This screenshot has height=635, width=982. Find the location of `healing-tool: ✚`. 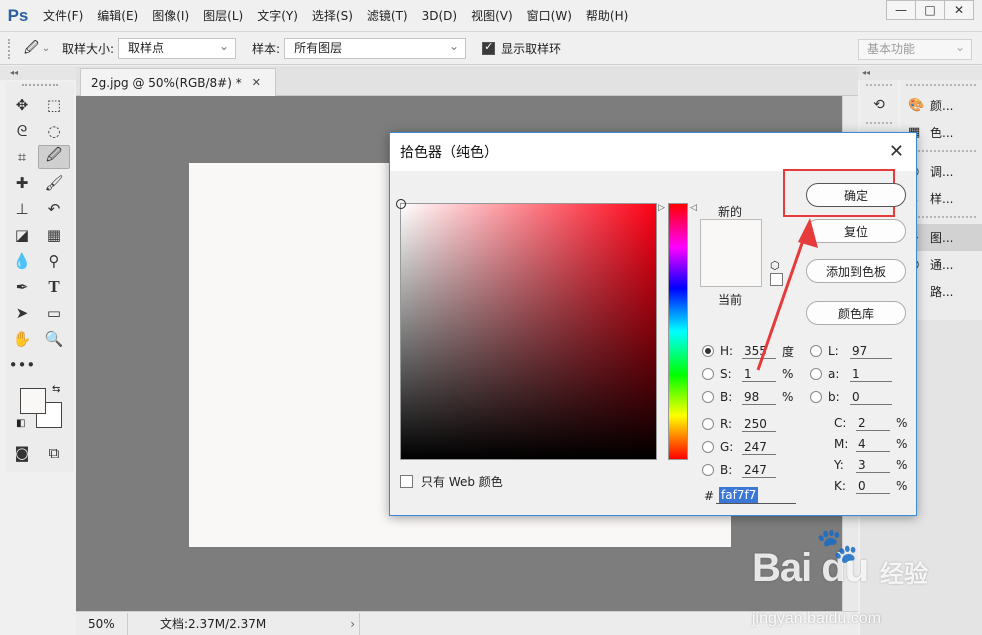

healing-tool: ✚ is located at coordinates (22, 183).